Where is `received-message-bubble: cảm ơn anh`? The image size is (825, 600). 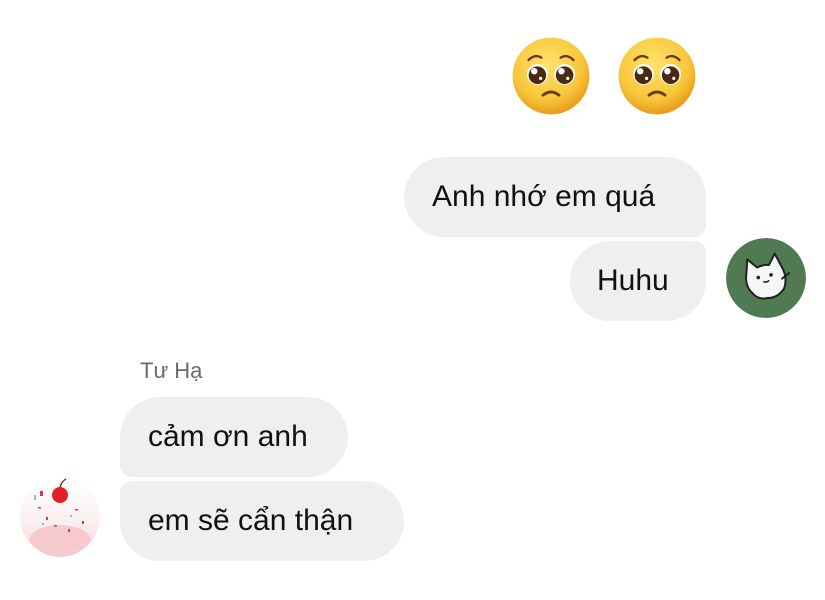
received-message-bubble: cảm ơn anh is located at coordinates (234, 437).